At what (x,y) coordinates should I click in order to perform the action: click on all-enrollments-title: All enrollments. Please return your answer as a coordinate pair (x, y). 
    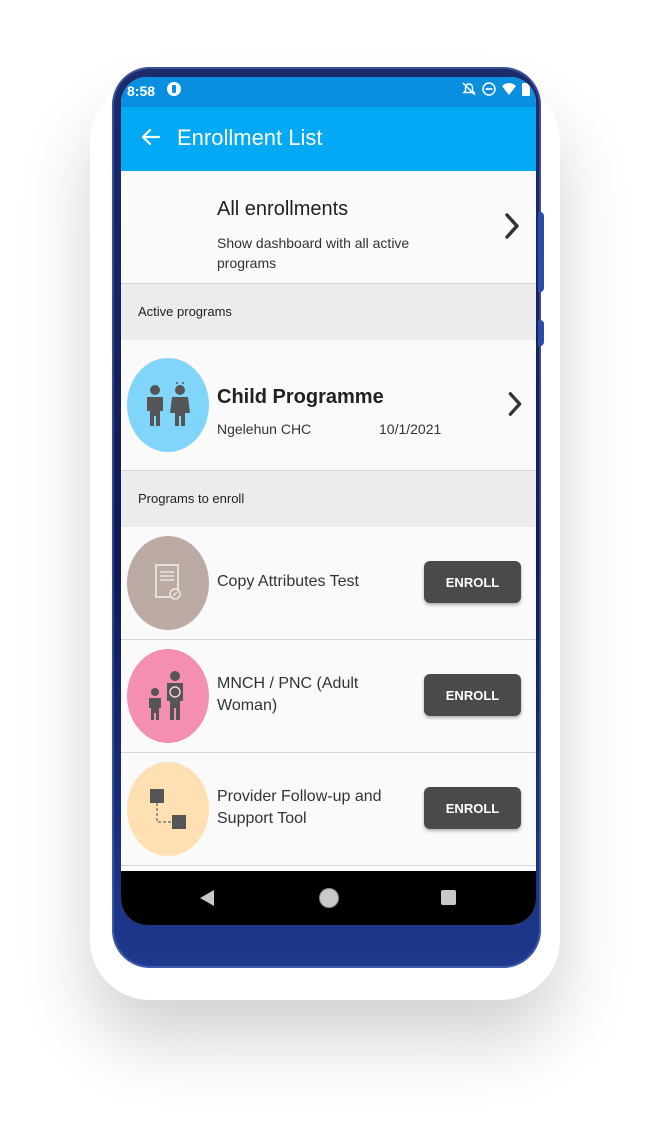
    Looking at the image, I should click on (283, 209).